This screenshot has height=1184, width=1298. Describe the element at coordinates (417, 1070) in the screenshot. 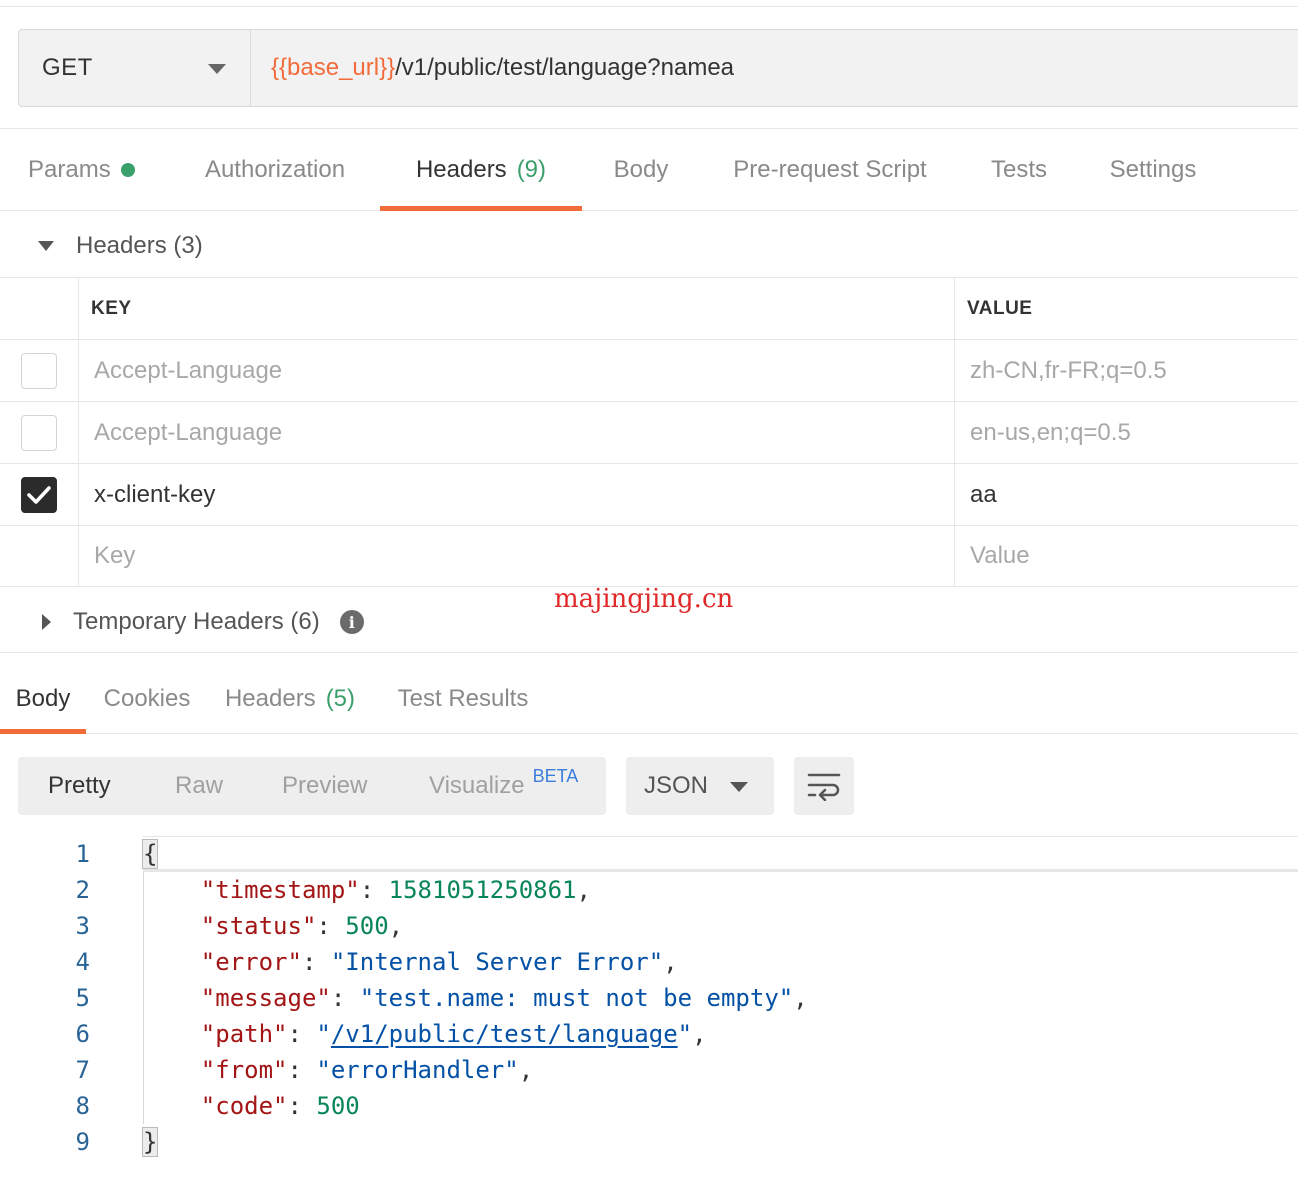

I see `json-value: "errorHandler"` at that location.